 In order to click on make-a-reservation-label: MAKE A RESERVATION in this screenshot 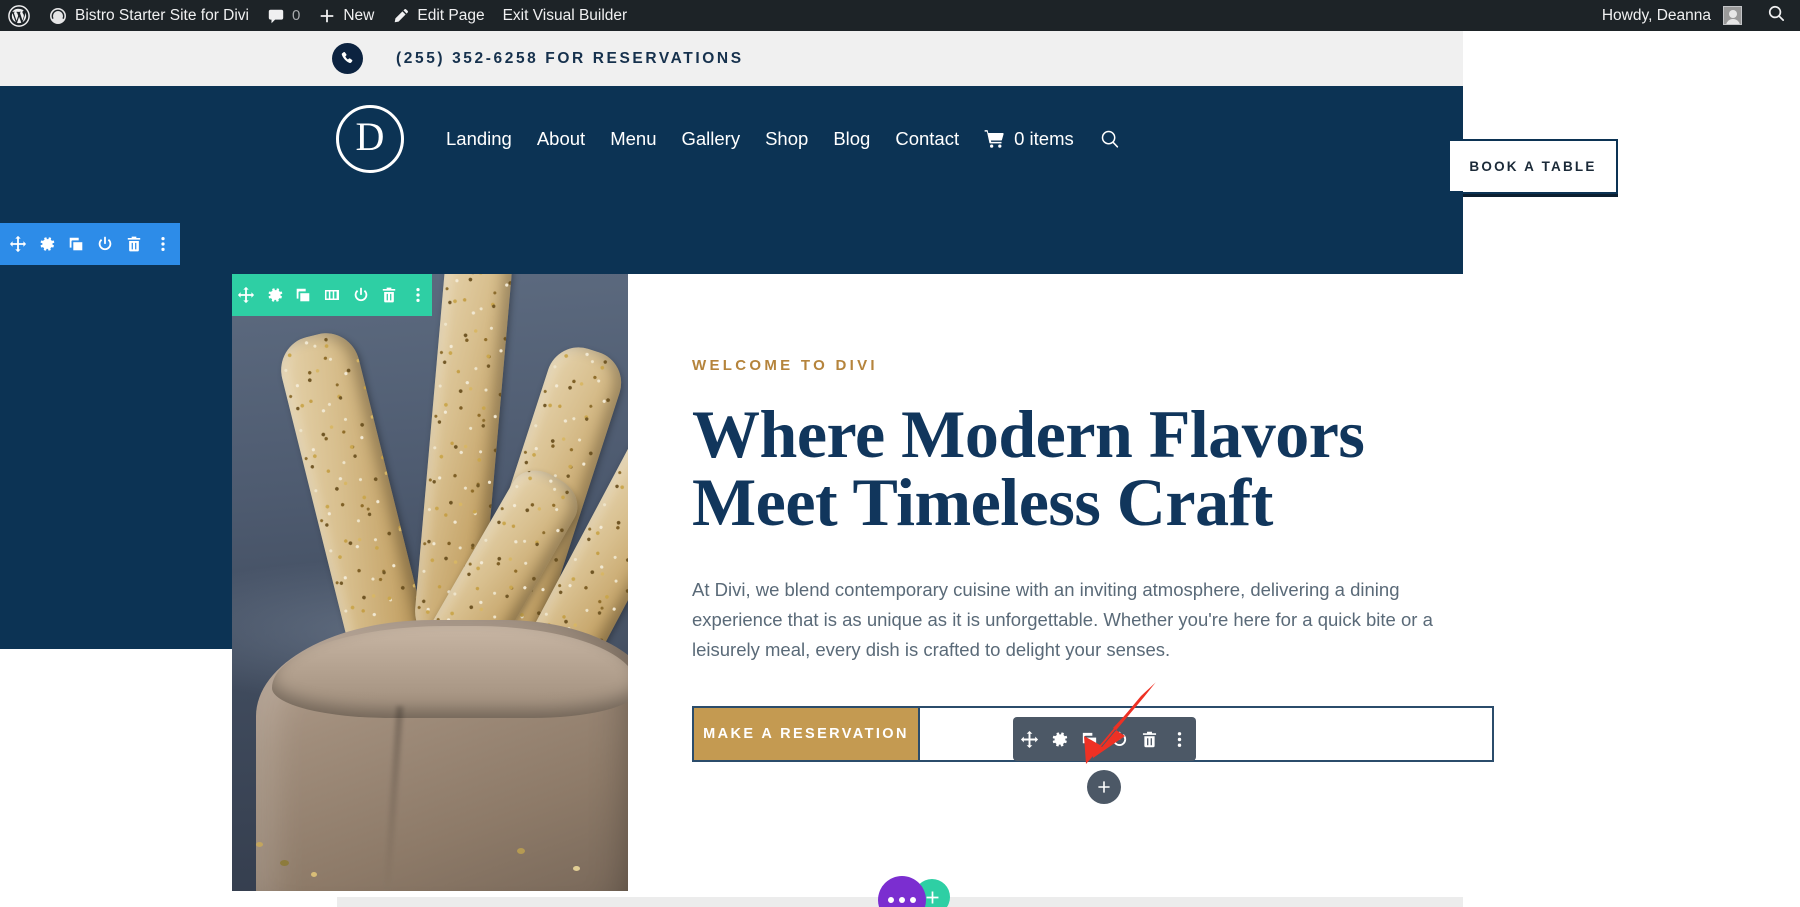, I will do `click(806, 733)`.